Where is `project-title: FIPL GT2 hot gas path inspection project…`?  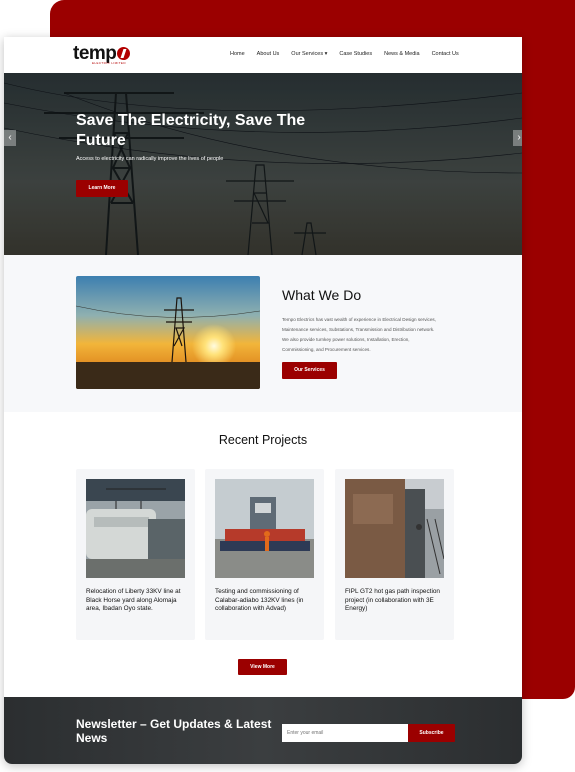
project-title: FIPL GT2 hot gas path inspection project… is located at coordinates (392, 600).